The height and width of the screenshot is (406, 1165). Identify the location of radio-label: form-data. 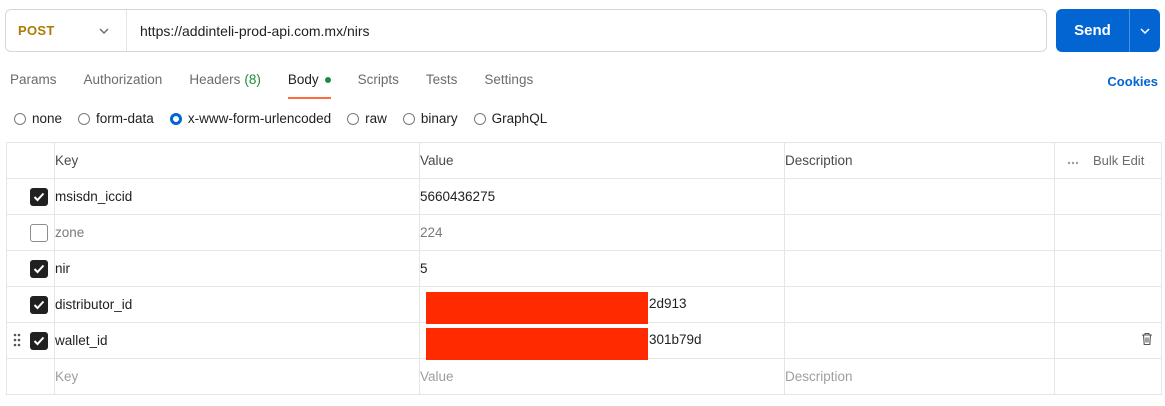
(125, 118).